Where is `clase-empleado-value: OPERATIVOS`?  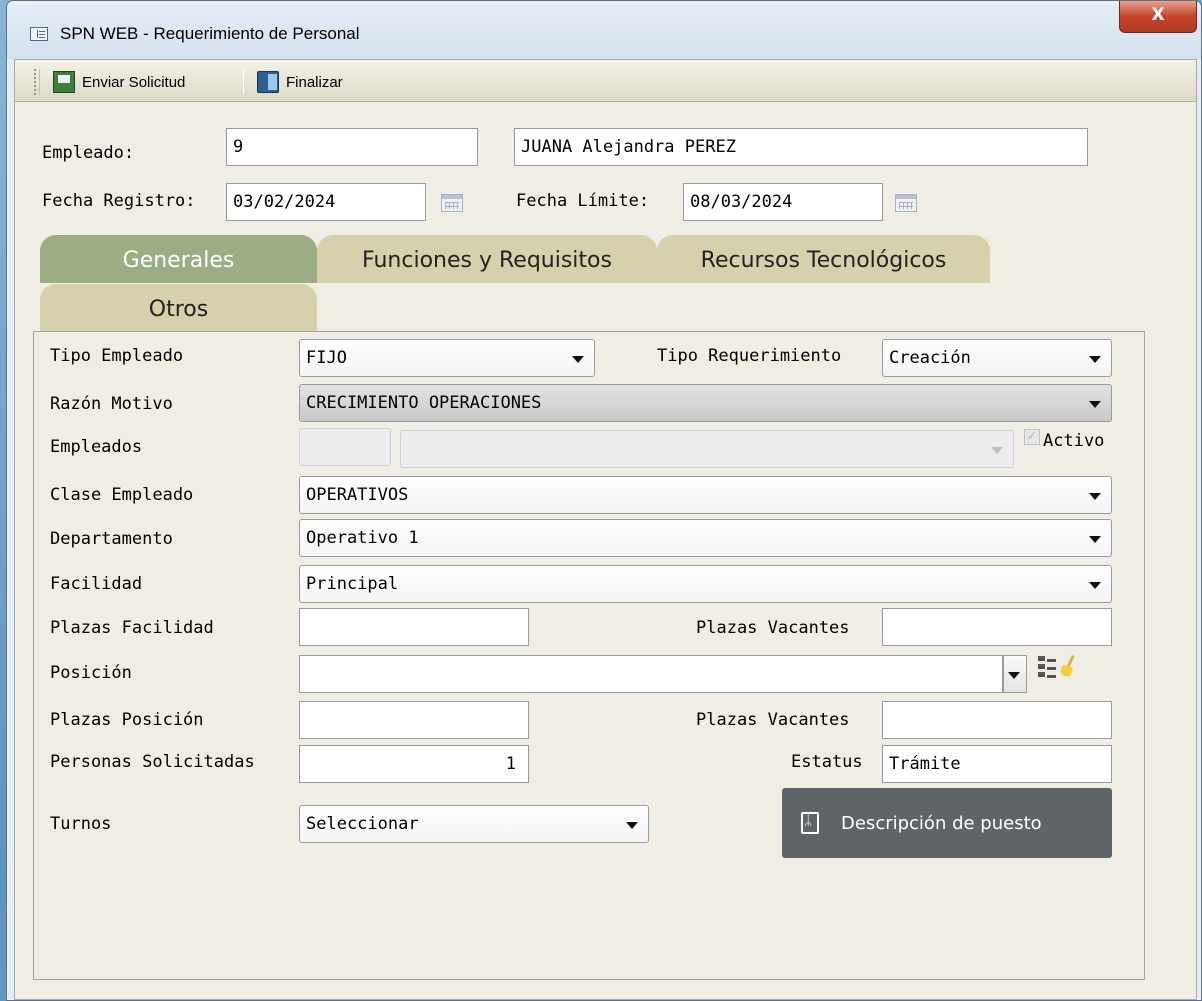
clase-empleado-value: OPERATIVOS is located at coordinates (357, 495).